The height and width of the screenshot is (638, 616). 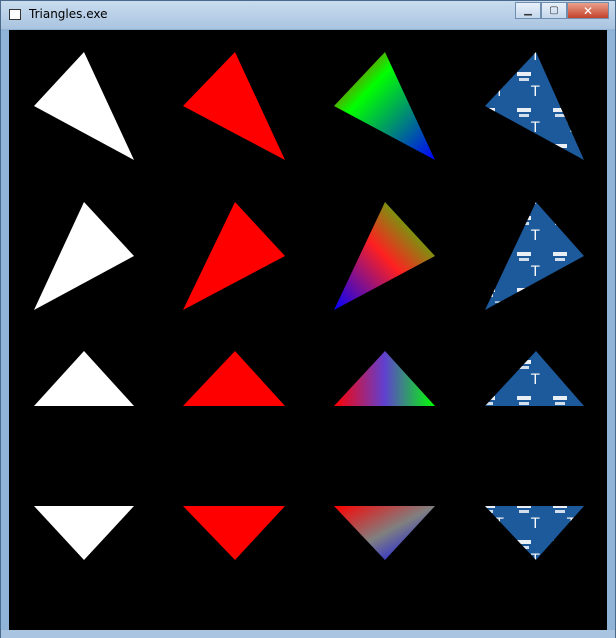 I want to click on window-controls: ▁ ▢ ✕, so click(x=562, y=11).